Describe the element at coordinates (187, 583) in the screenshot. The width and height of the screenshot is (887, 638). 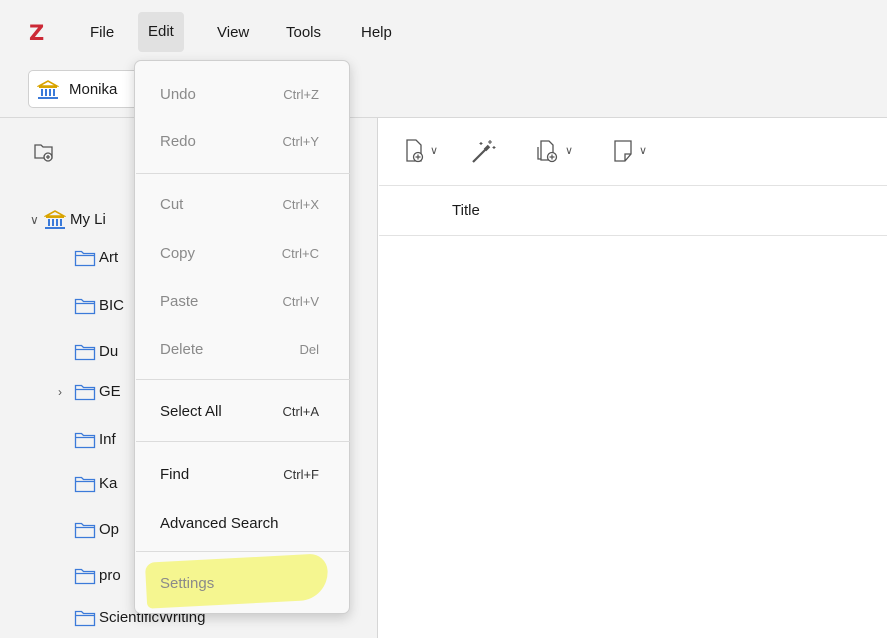
I see `menu-item-label: Settings` at that location.